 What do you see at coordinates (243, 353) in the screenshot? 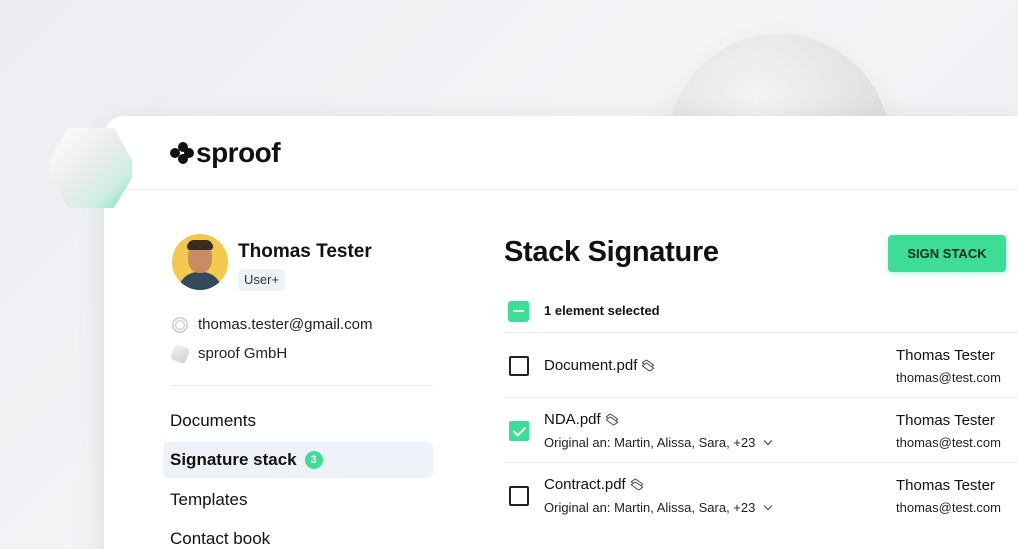
I see `user-company: sproof GmbH` at bounding box center [243, 353].